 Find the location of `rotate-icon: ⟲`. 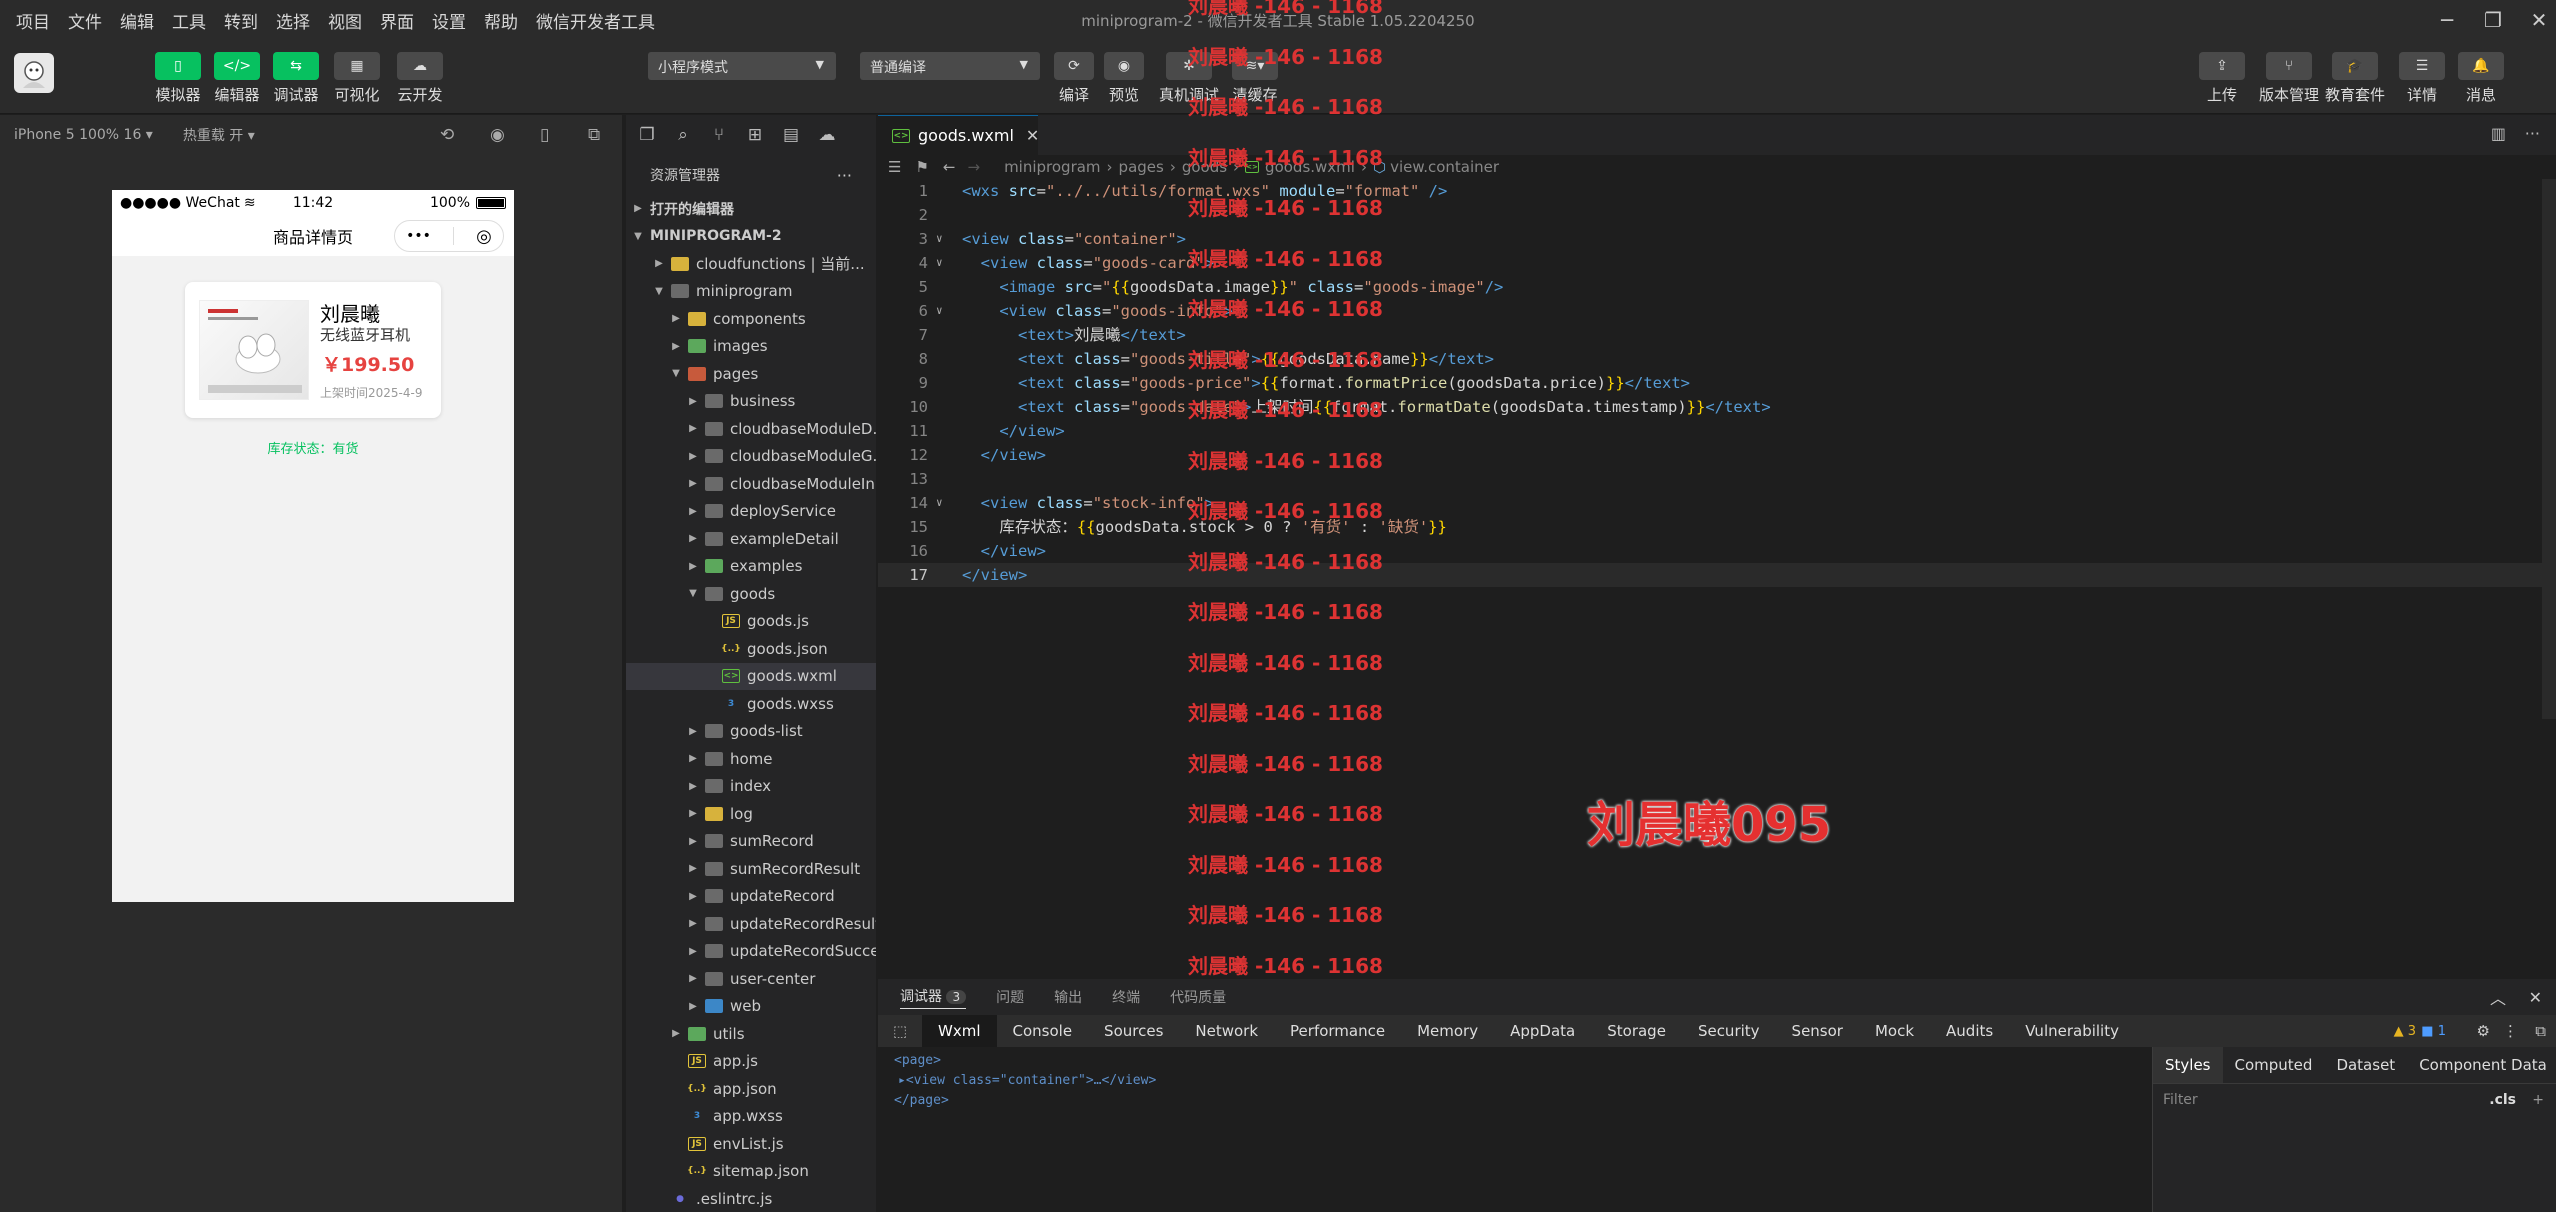

rotate-icon: ⟲ is located at coordinates (447, 135).